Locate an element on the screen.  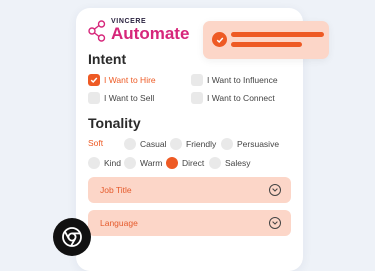
intent-option-hire: I Want to Hire is located at coordinates (122, 80).